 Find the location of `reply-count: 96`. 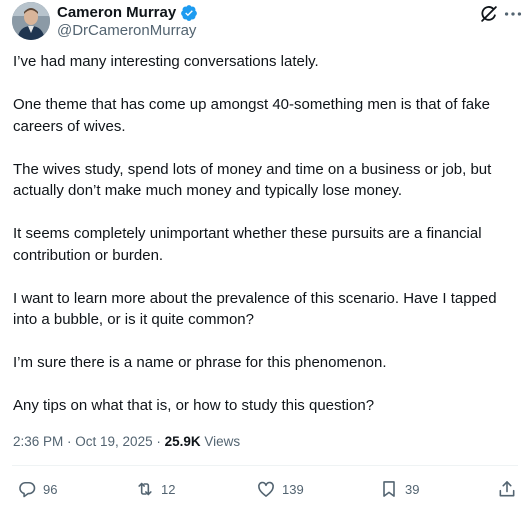

reply-count: 96 is located at coordinates (50, 489).